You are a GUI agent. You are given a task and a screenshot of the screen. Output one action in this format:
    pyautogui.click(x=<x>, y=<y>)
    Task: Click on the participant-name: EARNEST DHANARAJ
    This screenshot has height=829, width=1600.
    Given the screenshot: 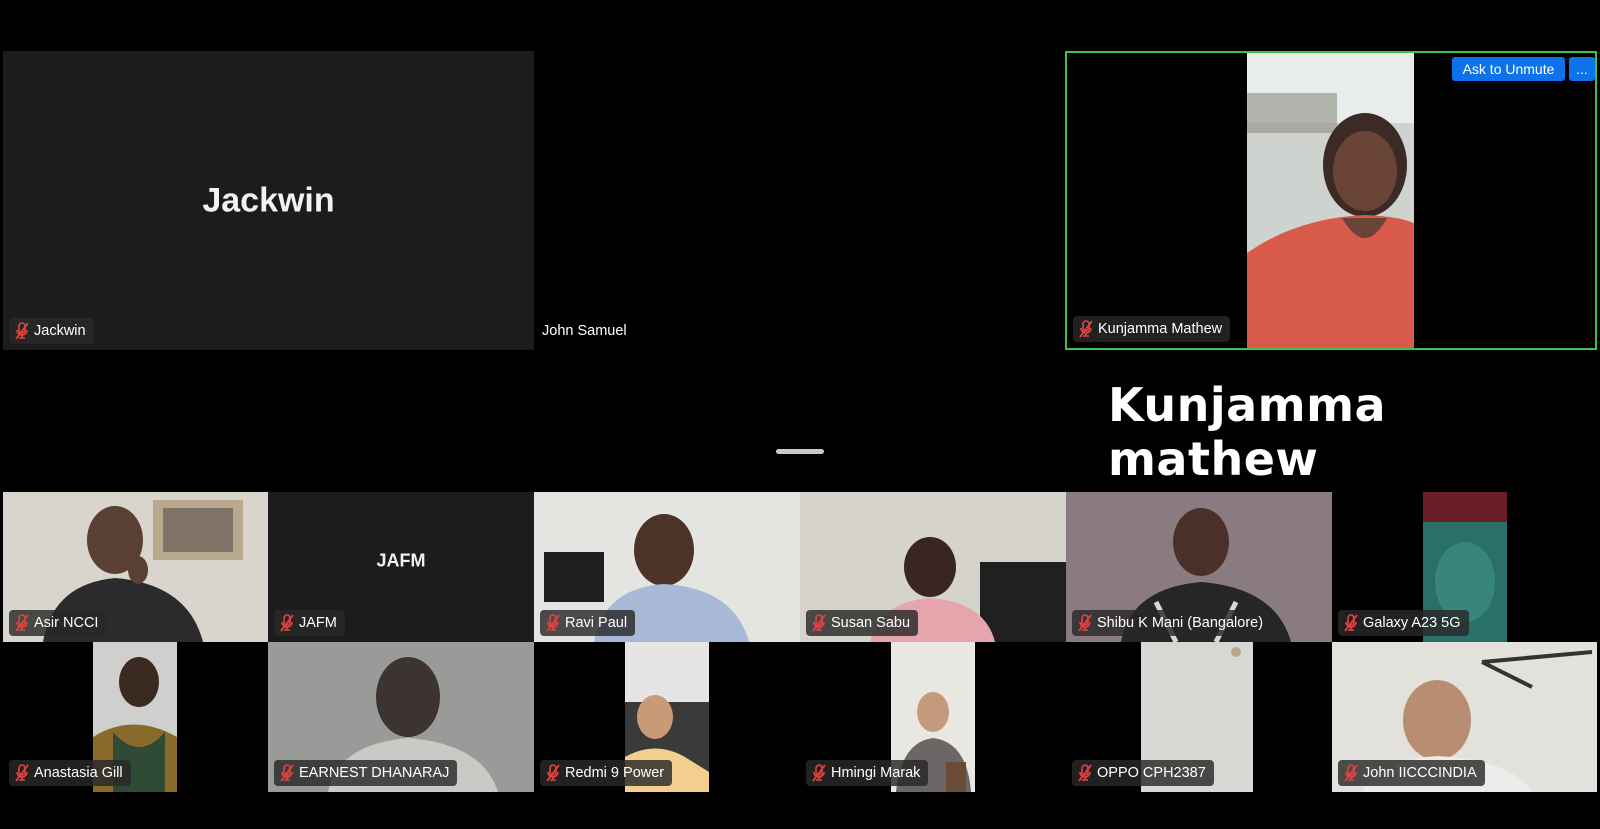 What is the action you would take?
    pyautogui.click(x=374, y=773)
    